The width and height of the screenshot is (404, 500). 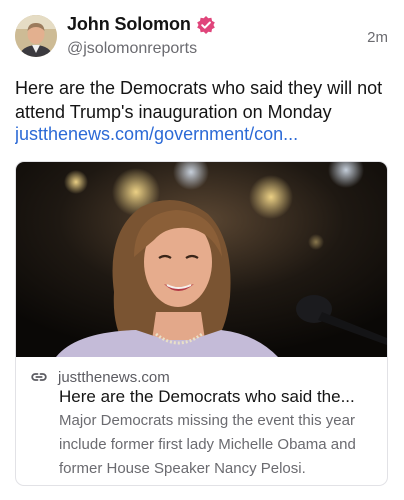 I want to click on link-icon, so click(x=39, y=377).